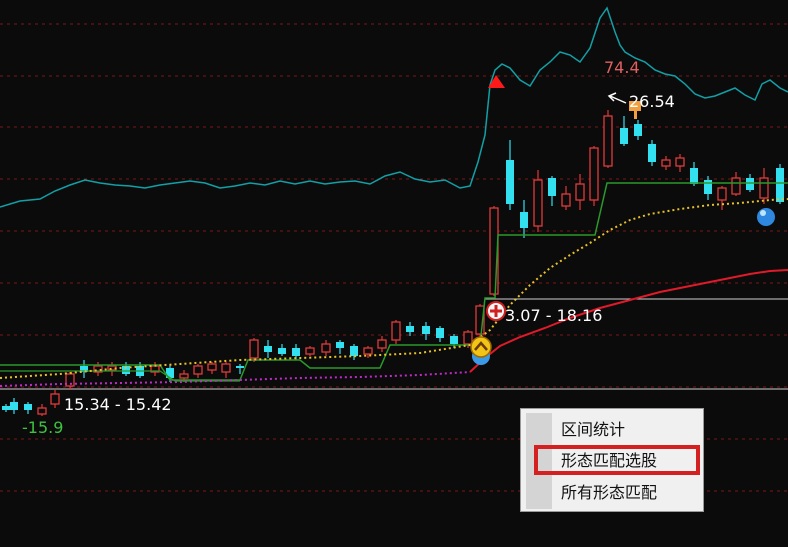  I want to click on menu-item-range-statistics: 区间统计, so click(612, 430).